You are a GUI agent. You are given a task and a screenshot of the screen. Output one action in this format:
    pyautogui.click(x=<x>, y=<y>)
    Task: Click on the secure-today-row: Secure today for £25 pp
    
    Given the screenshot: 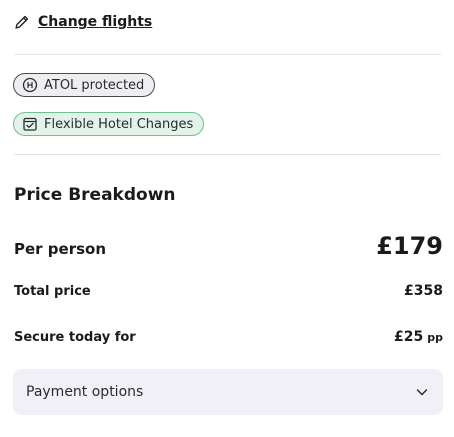 What is the action you would take?
    pyautogui.click(x=228, y=335)
    